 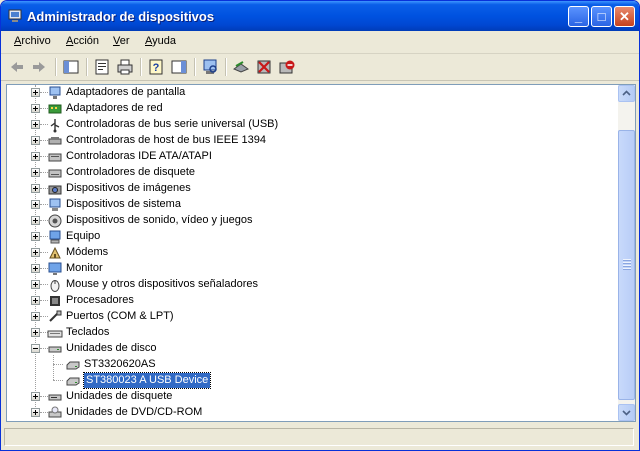 What do you see at coordinates (578, 16) in the screenshot?
I see `minimize-button: _` at bounding box center [578, 16].